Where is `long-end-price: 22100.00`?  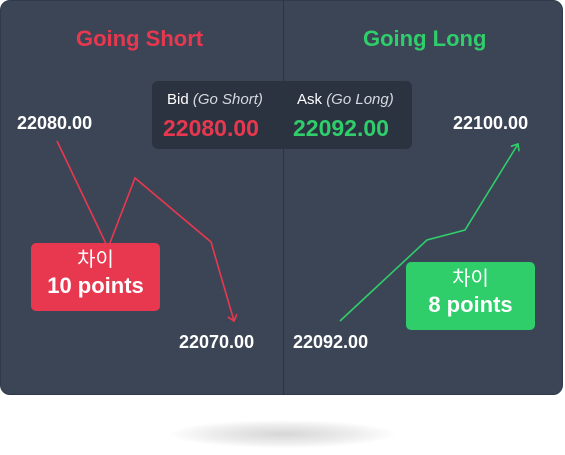 long-end-price: 22100.00 is located at coordinates (491, 123).